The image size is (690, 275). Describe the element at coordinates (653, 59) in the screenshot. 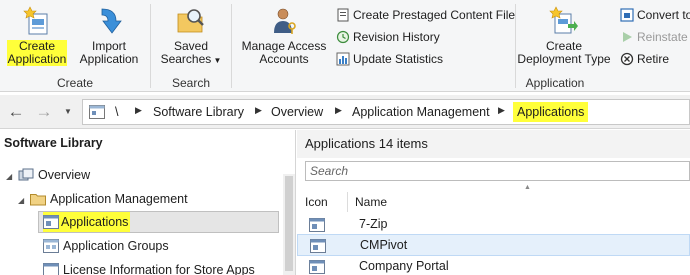

I see `retire-label: Retire` at that location.